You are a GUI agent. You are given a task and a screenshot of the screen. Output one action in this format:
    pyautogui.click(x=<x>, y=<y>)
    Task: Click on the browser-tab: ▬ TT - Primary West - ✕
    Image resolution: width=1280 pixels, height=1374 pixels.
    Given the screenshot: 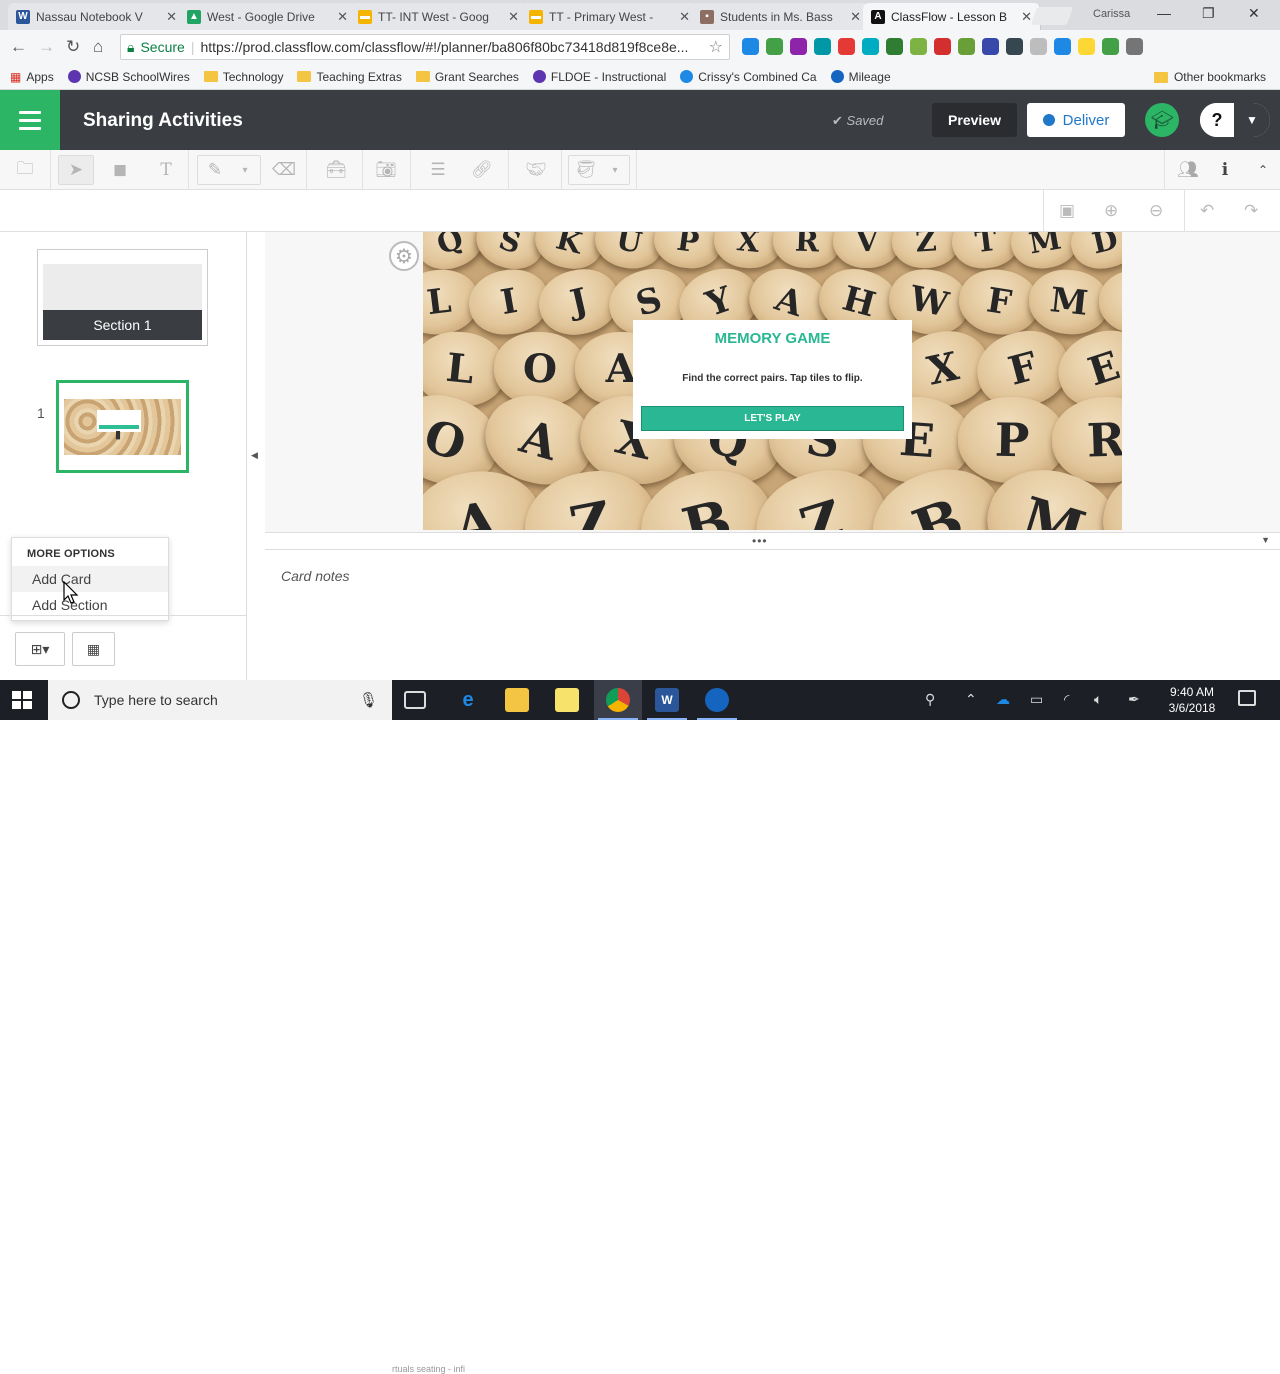 What is the action you would take?
    pyautogui.click(x=610, y=16)
    